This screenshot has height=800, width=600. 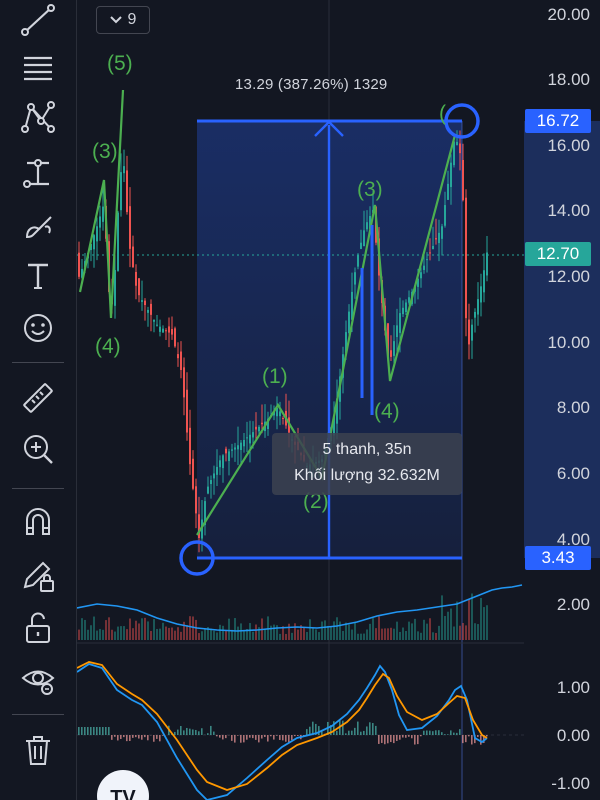 I want to click on text-tool, so click(x=38, y=276).